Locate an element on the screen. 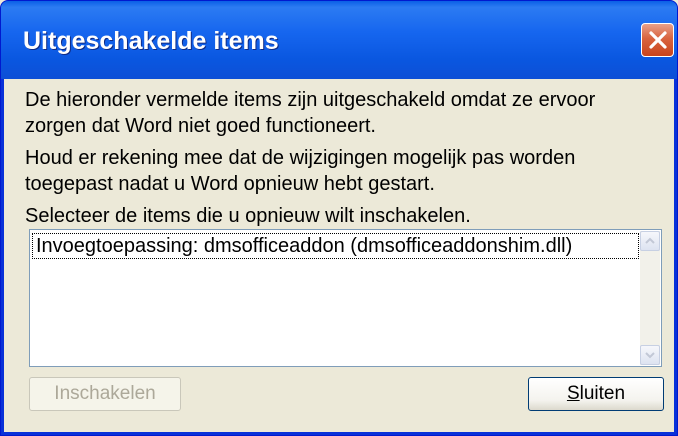  close-button-label: luiten is located at coordinates (602, 393).